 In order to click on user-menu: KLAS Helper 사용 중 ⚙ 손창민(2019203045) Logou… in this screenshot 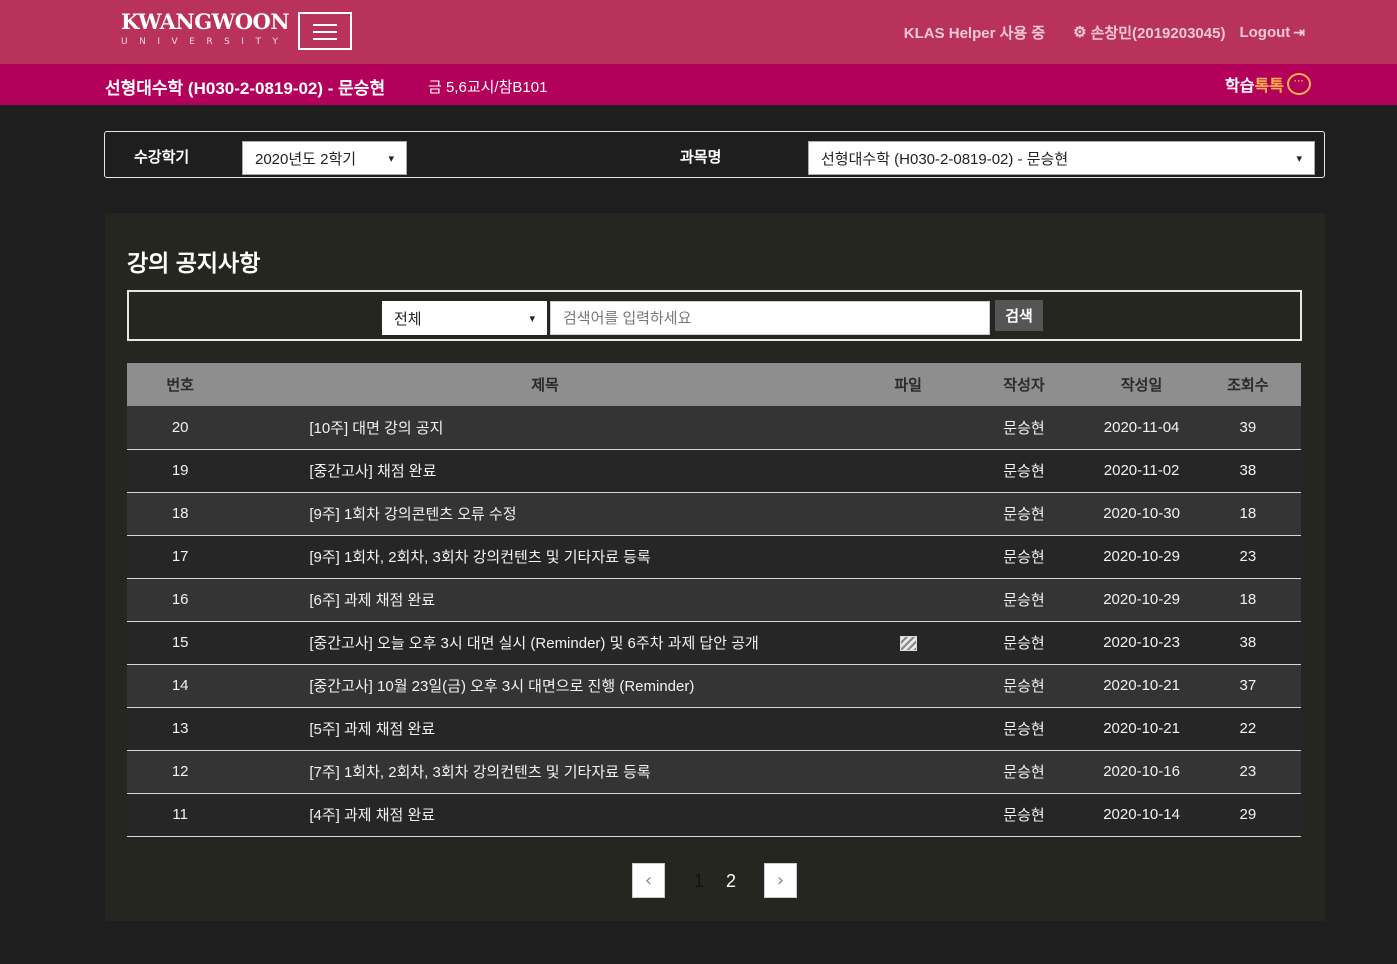, I will do `click(1104, 32)`.